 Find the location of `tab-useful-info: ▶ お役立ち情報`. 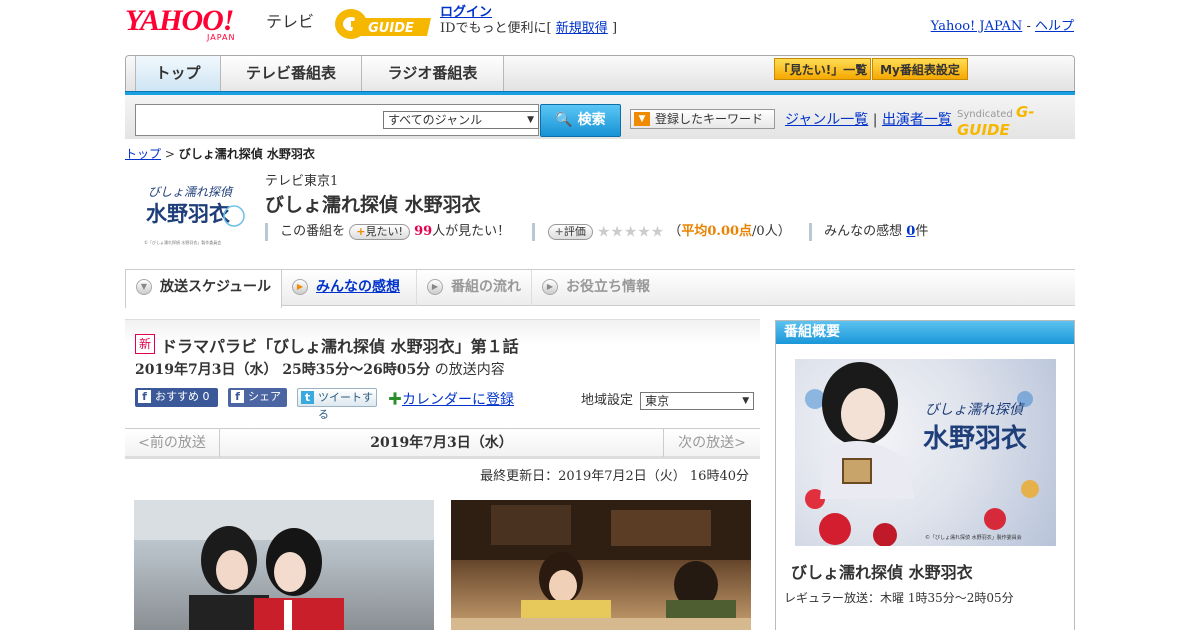

tab-useful-info: ▶ お役立ち情報 is located at coordinates (597, 288).